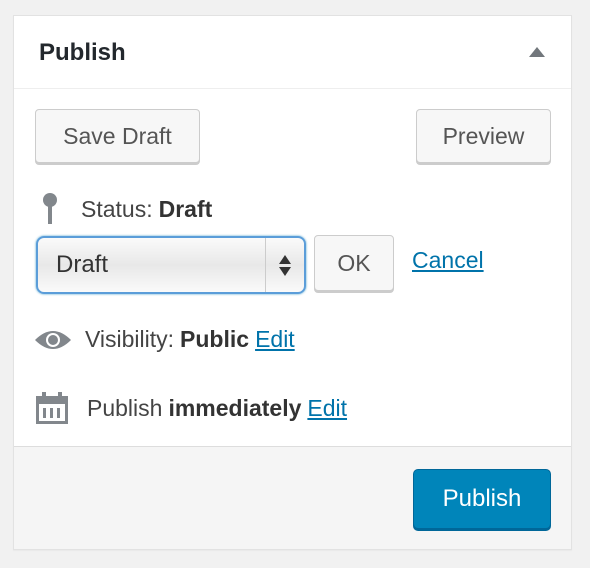 The image size is (590, 568). What do you see at coordinates (235, 407) in the screenshot?
I see `schedule-value: immediately` at bounding box center [235, 407].